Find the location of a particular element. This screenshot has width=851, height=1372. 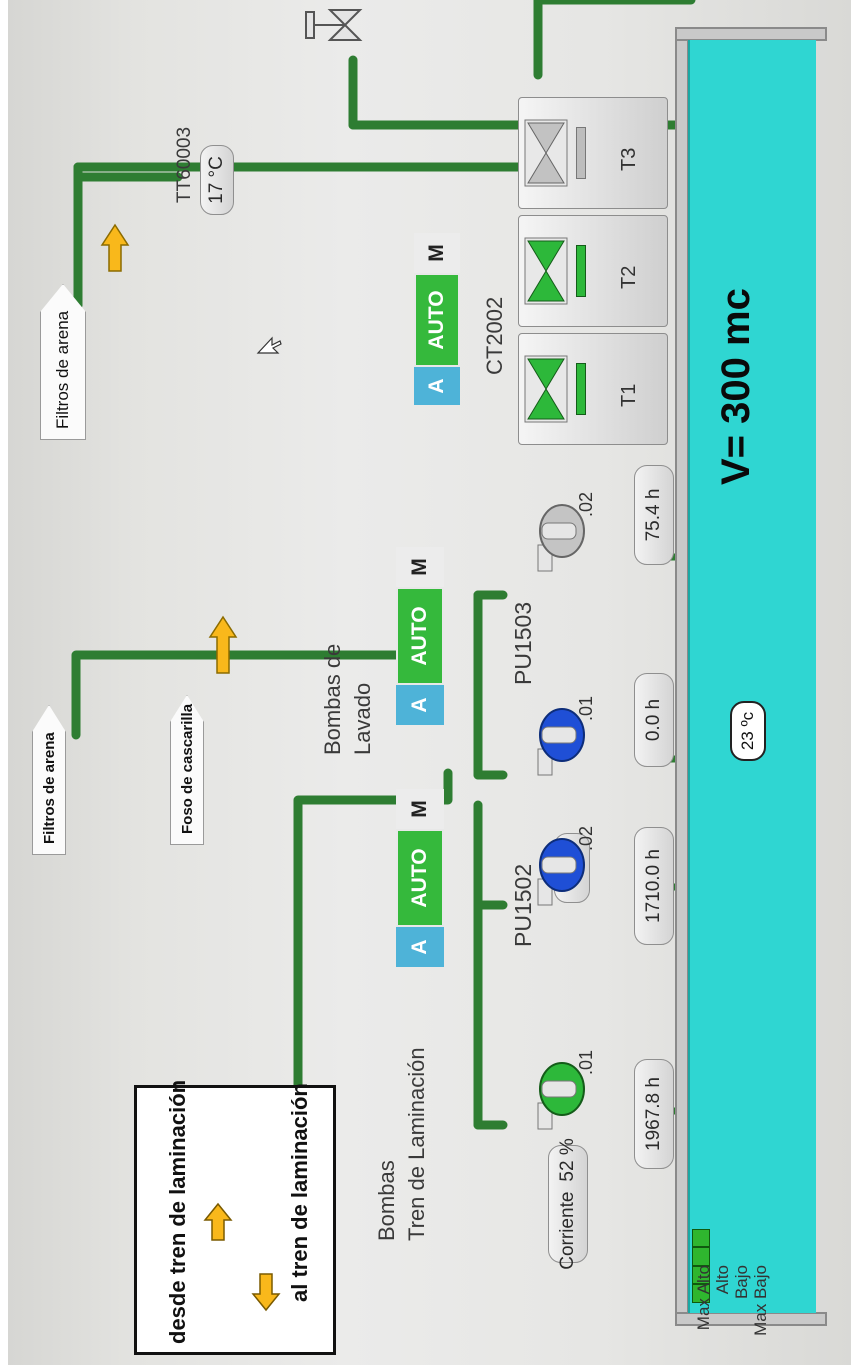

pu1502-02-hours: 1710.0 h is located at coordinates (654, 886).